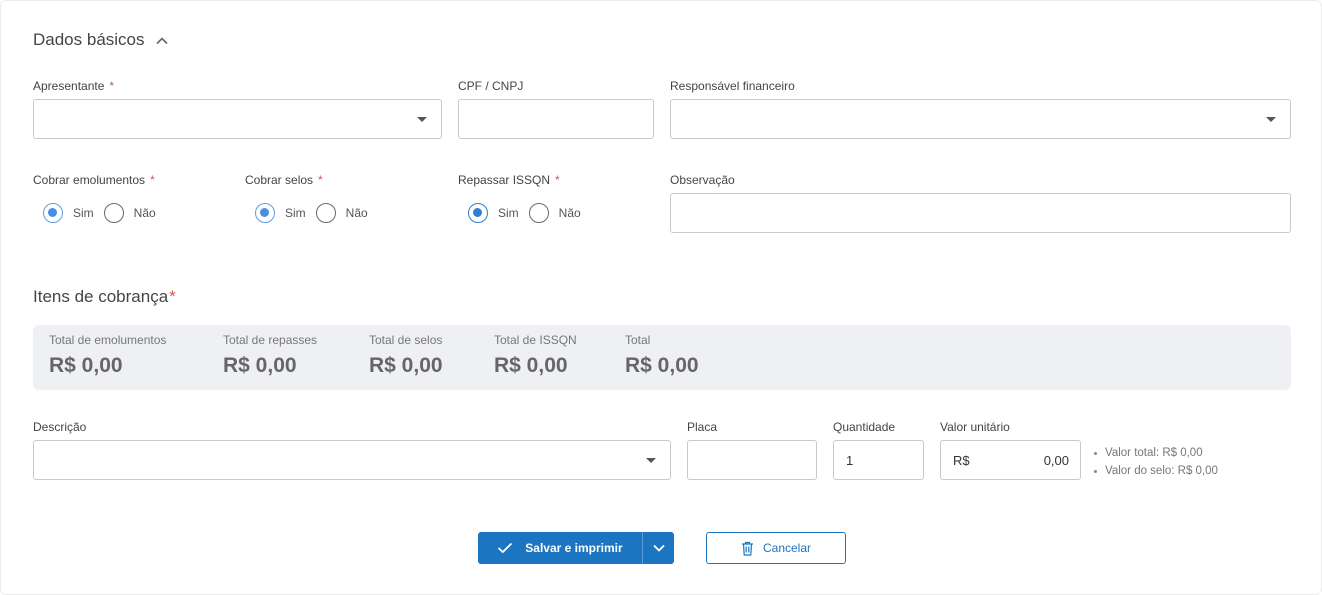 Image resolution: width=1322 pixels, height=595 pixels. What do you see at coordinates (101, 296) in the screenshot?
I see `section-title: Itens de cobrança` at bounding box center [101, 296].